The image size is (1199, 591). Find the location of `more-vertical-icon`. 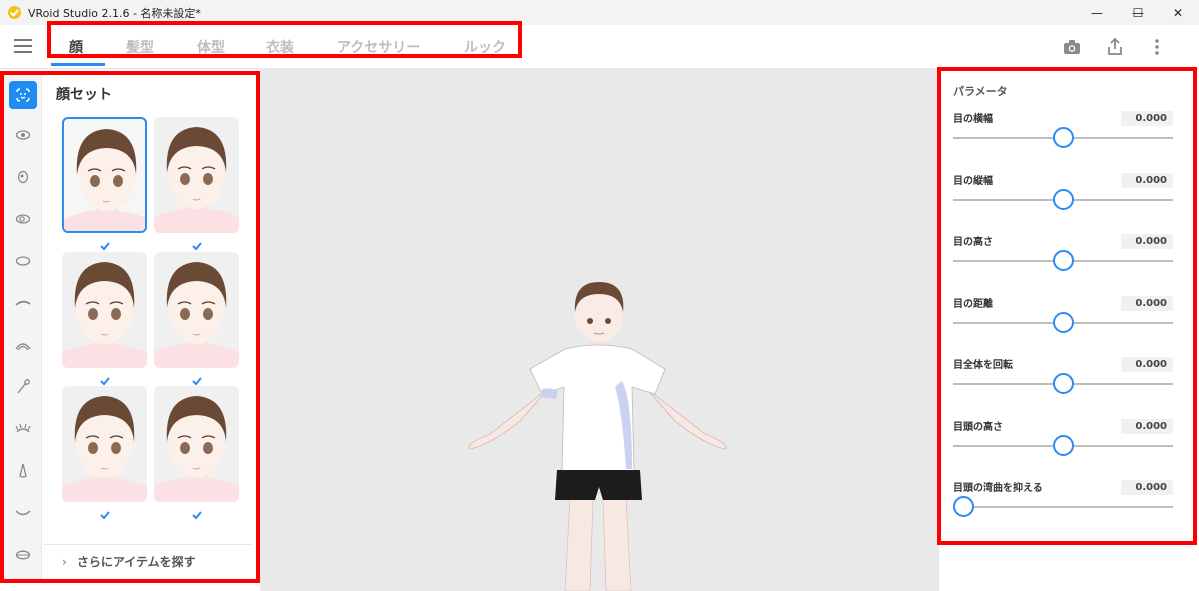

more-vertical-icon is located at coordinates (1157, 47).